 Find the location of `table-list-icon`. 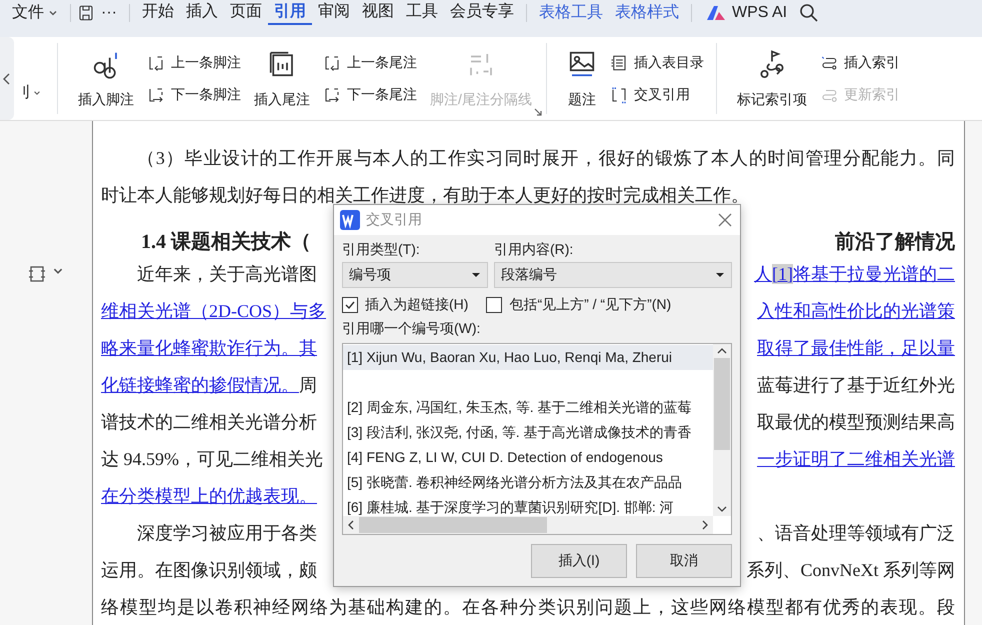

table-list-icon is located at coordinates (619, 63).